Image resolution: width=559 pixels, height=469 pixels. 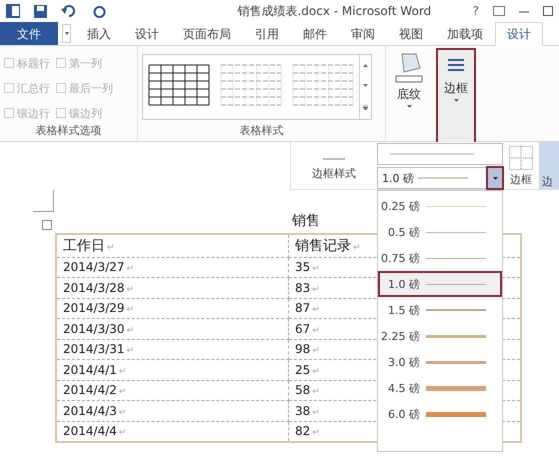 What do you see at coordinates (498, 11) in the screenshot?
I see `ribbon-display-icon` at bounding box center [498, 11].